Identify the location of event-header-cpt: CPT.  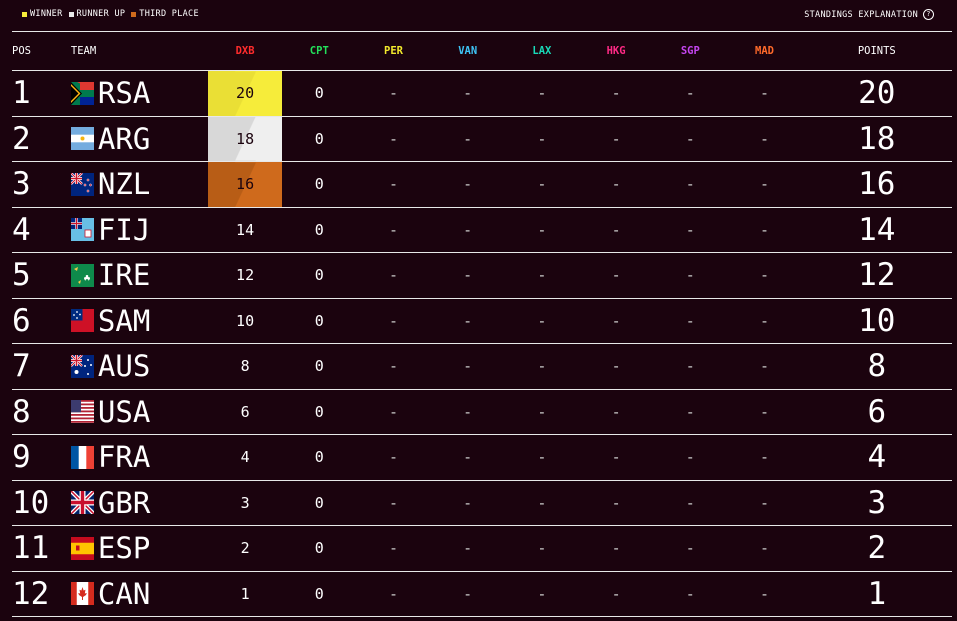
(319, 51).